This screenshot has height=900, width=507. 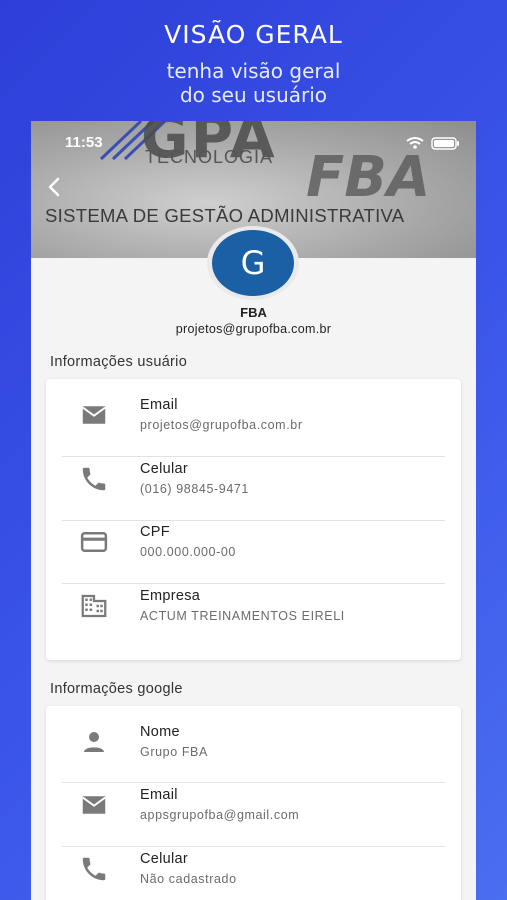 What do you see at coordinates (253, 543) in the screenshot?
I see `info-row-cpf: CPF 000.000.000-00` at bounding box center [253, 543].